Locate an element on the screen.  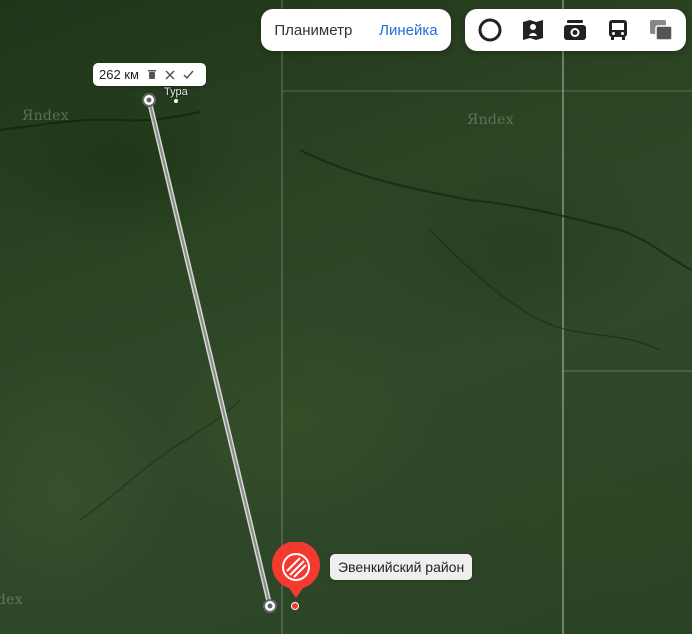
ruler-distance-label: 262 км is located at coordinates (149, 74).